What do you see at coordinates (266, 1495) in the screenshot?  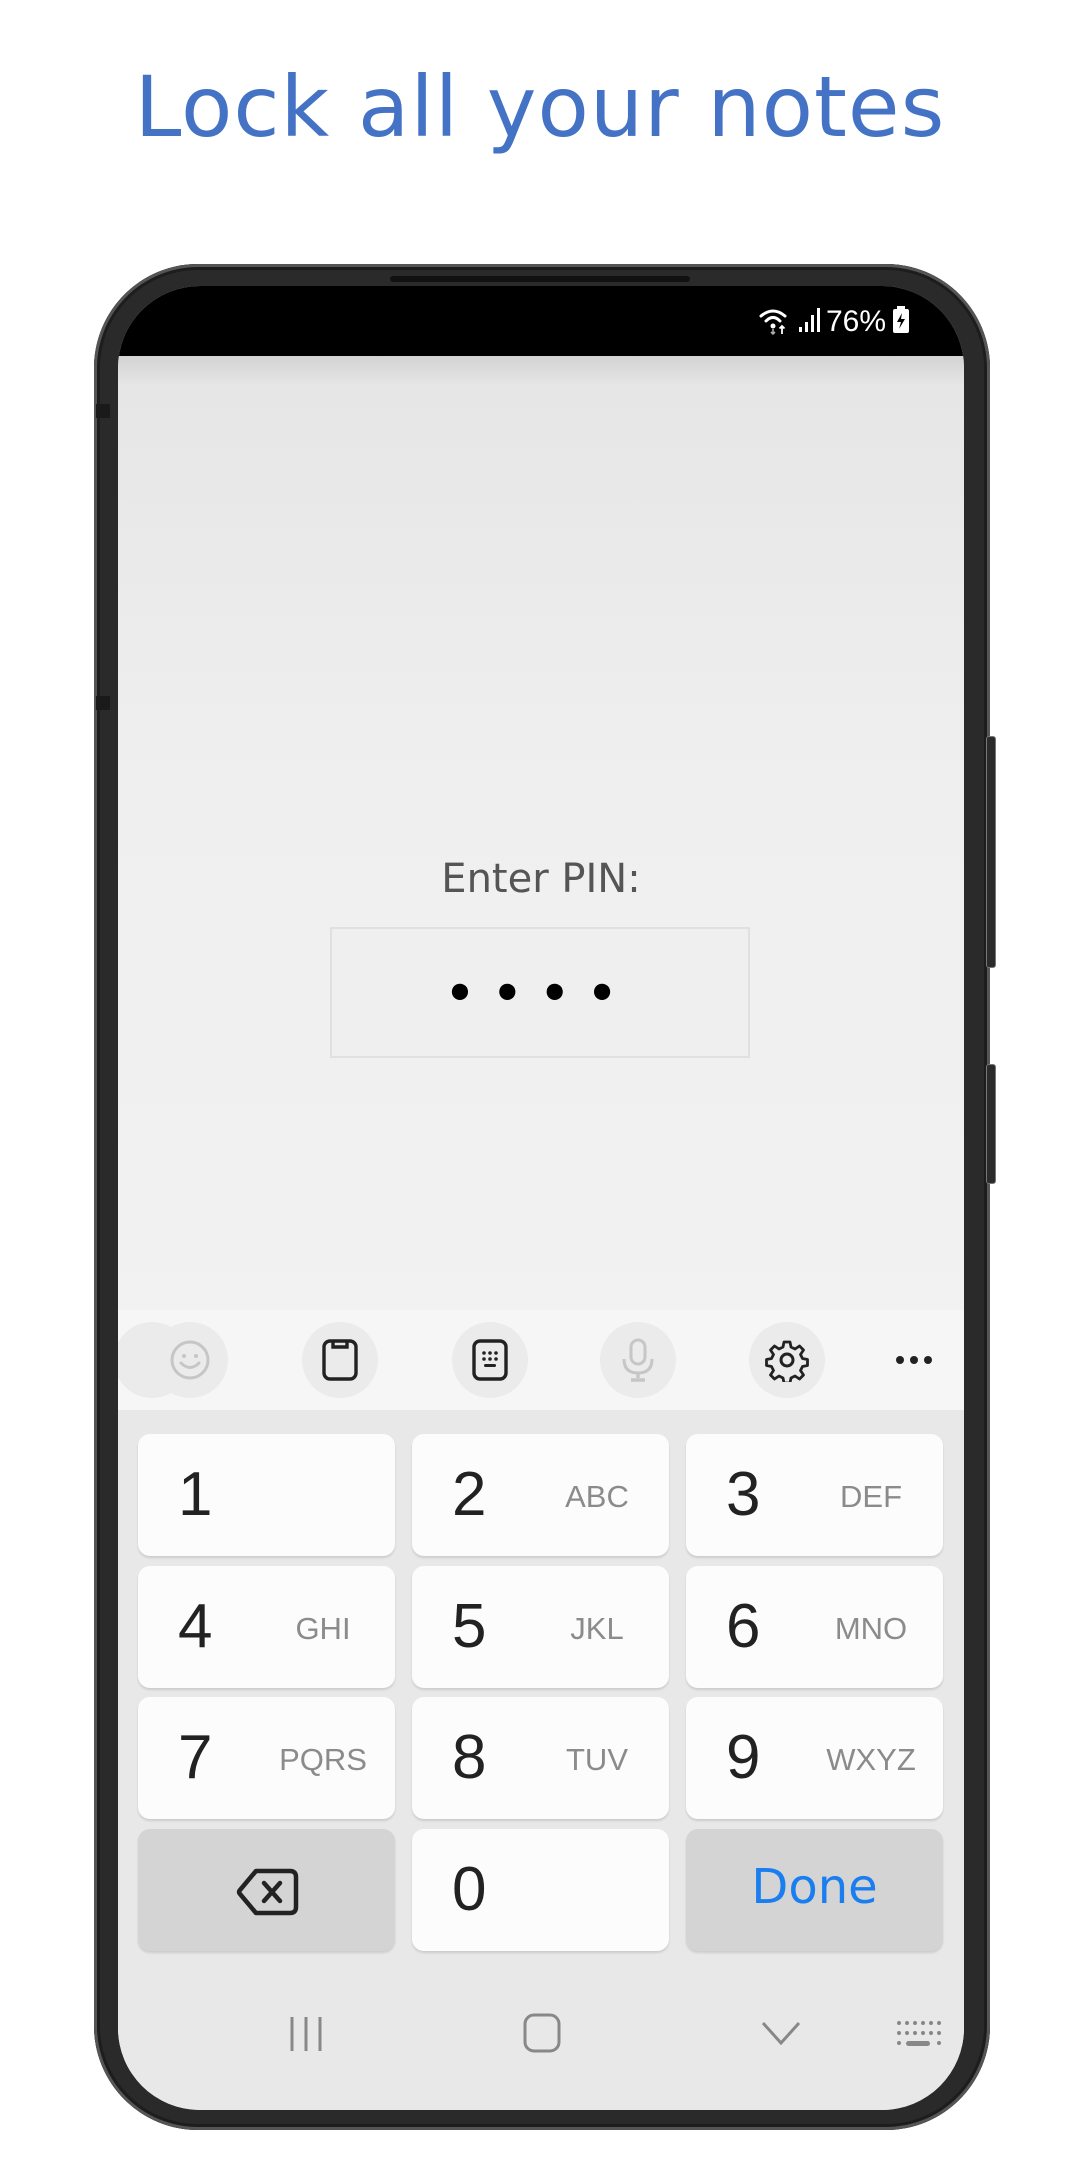 I see `key-1: 1` at bounding box center [266, 1495].